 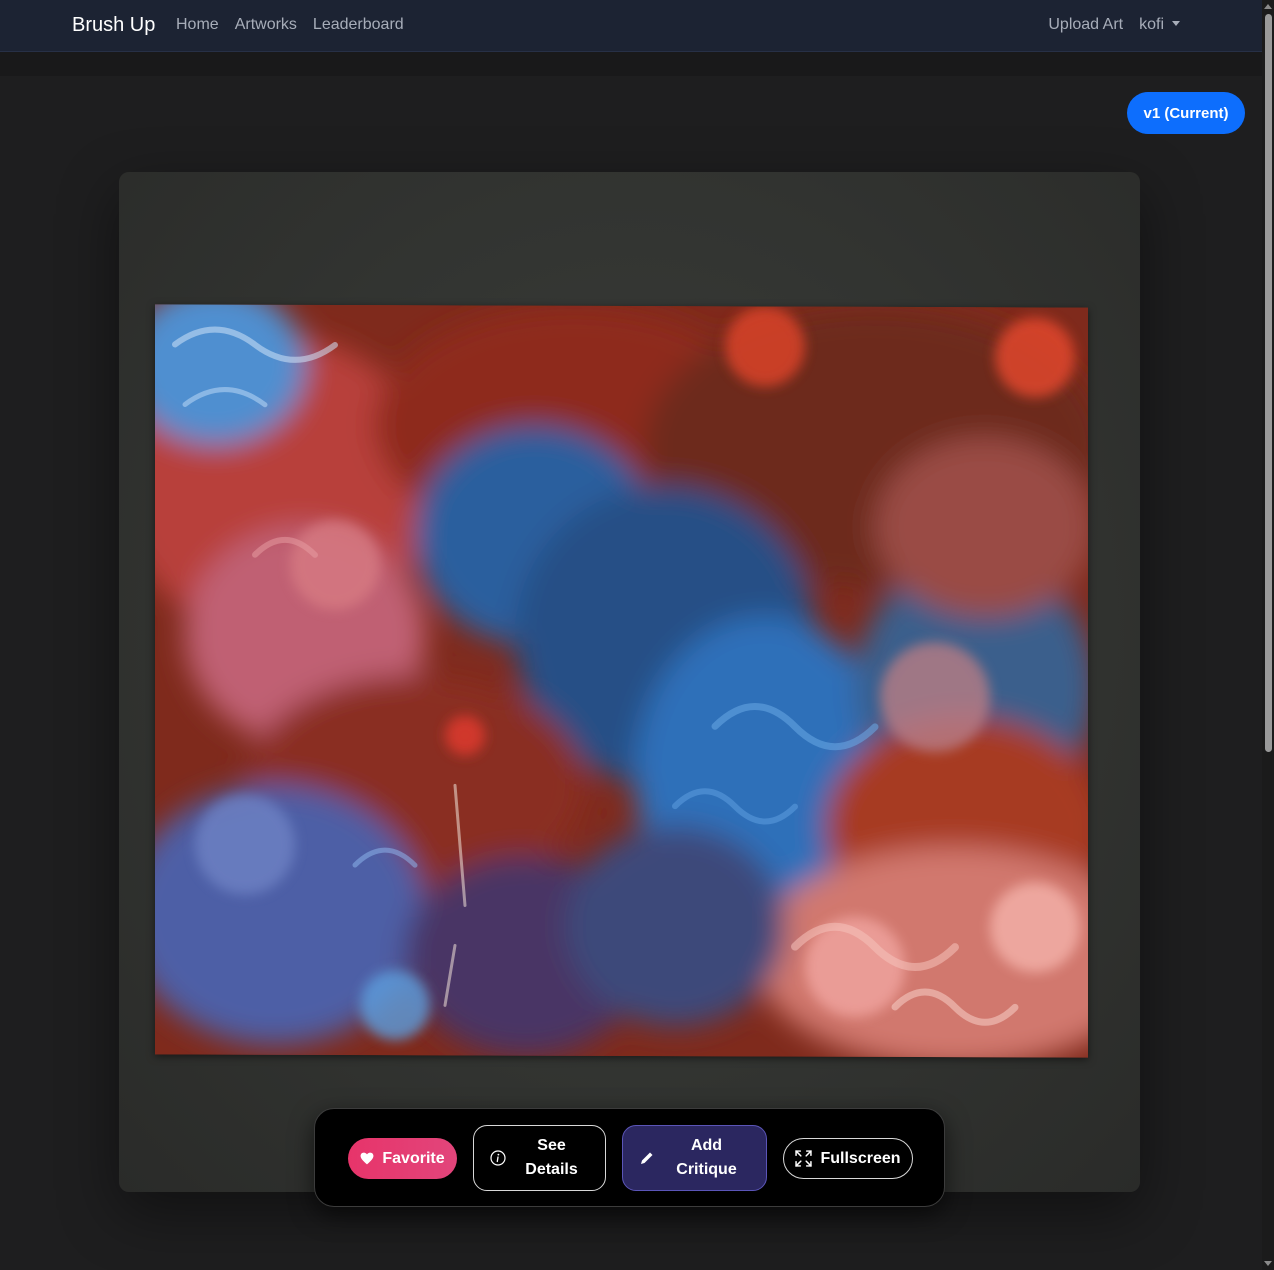 What do you see at coordinates (358, 25) in the screenshot?
I see `nav-link-leaderboard: Leaderboard` at bounding box center [358, 25].